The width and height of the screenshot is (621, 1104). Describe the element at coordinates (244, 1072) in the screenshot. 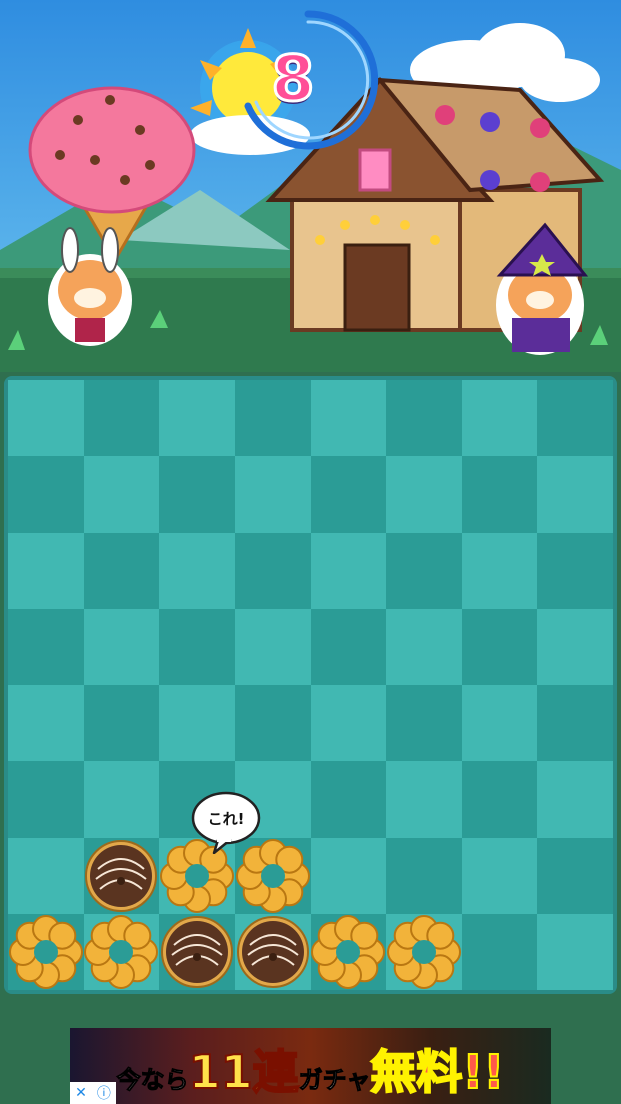

I see `ad-text-part2: 11連` at that location.